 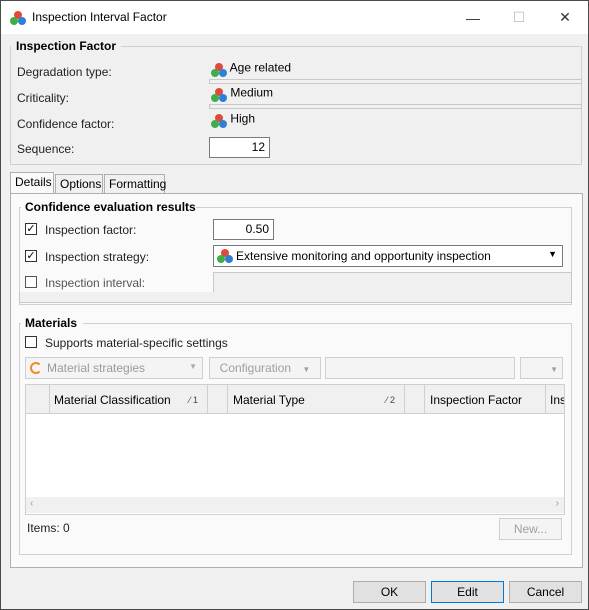 I want to click on edit-button: Edit, so click(x=467, y=592).